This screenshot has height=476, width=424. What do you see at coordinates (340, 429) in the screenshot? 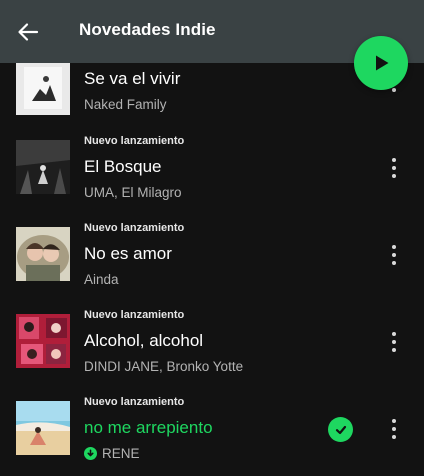
I see `added-check-icon` at bounding box center [340, 429].